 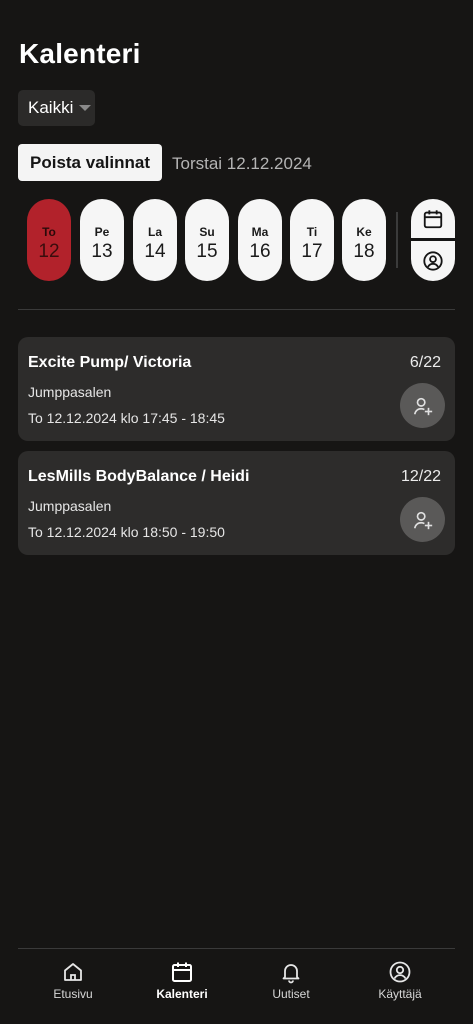 I want to click on day-button: Ma 16, so click(x=260, y=240).